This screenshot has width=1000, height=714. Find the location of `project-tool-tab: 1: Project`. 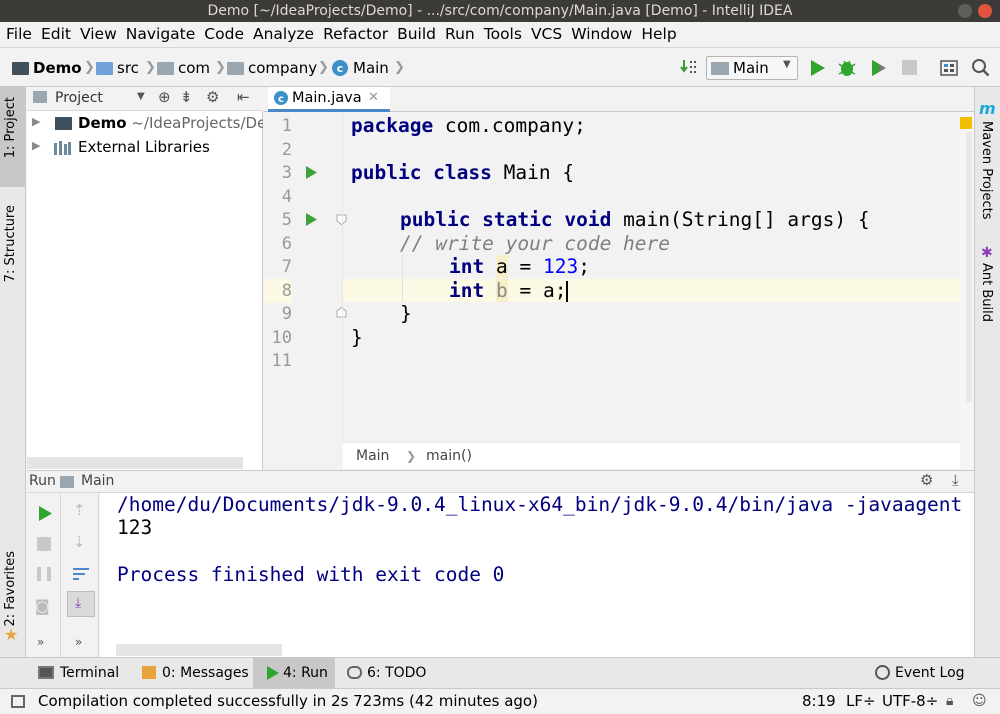

project-tool-tab: 1: Project is located at coordinates (12, 137).